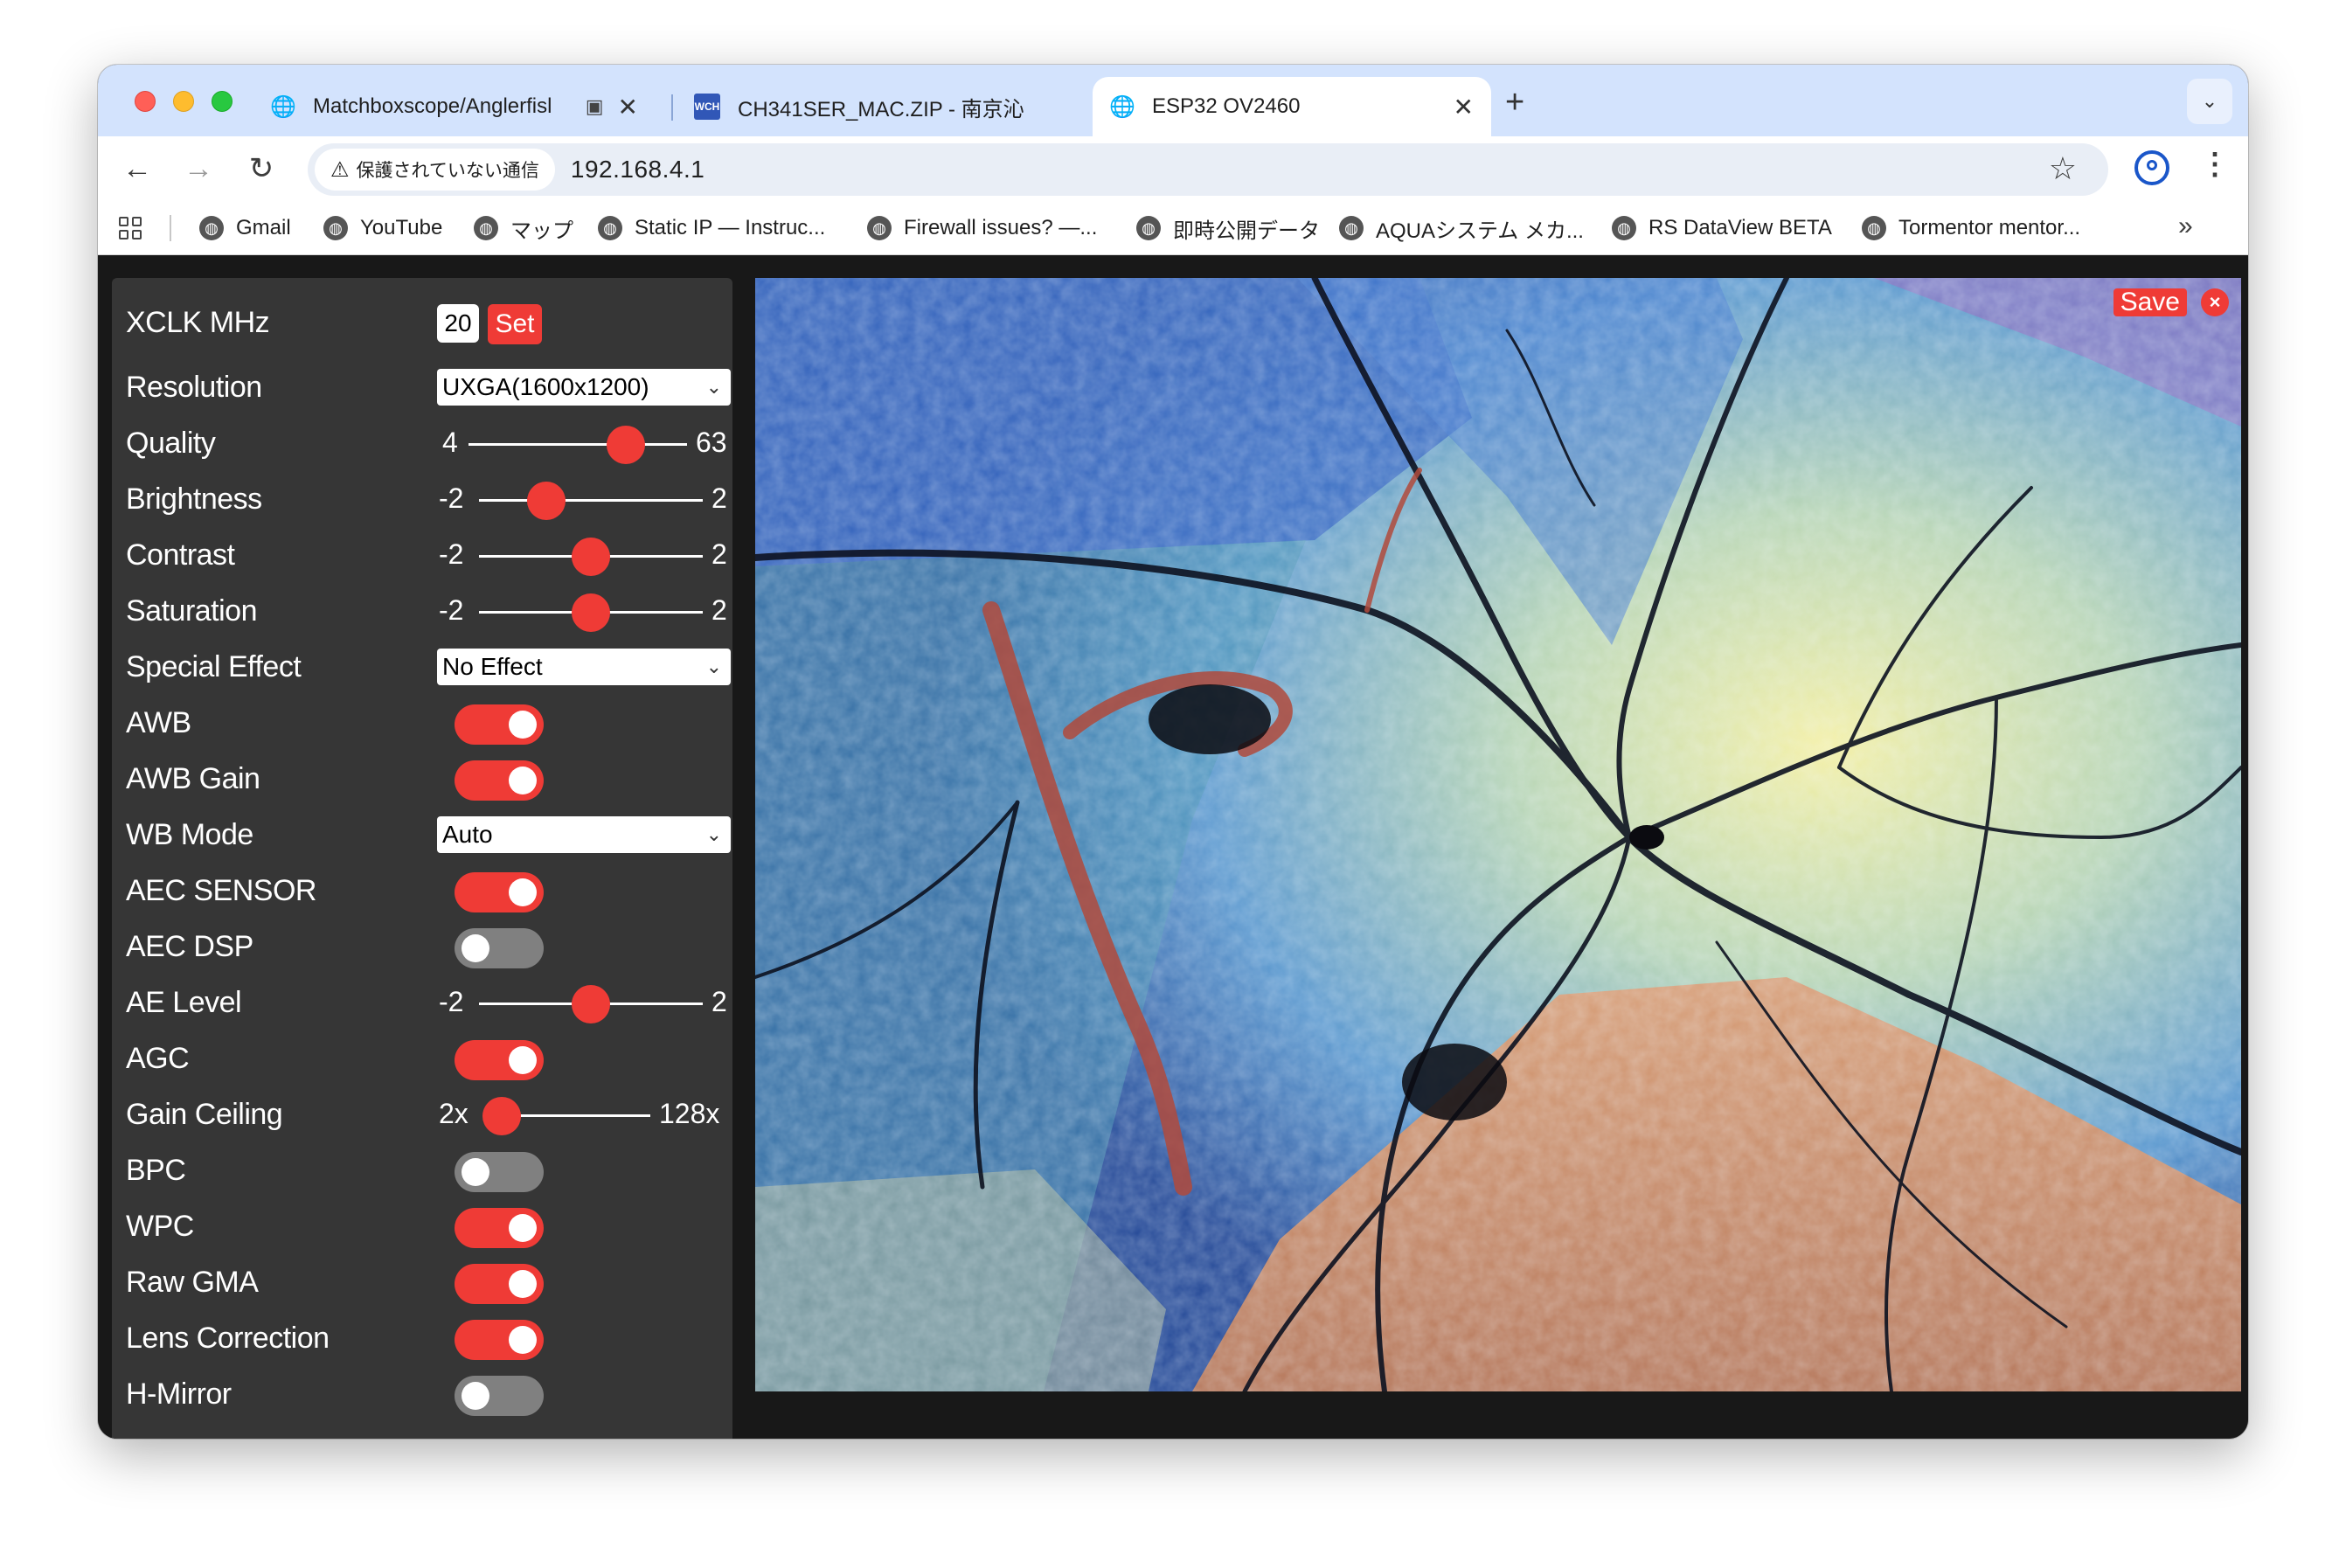 This screenshot has height=1568, width=2346. Describe the element at coordinates (204, 1114) in the screenshot. I see `gain-ceiling-label: Gain Ceiling` at that location.